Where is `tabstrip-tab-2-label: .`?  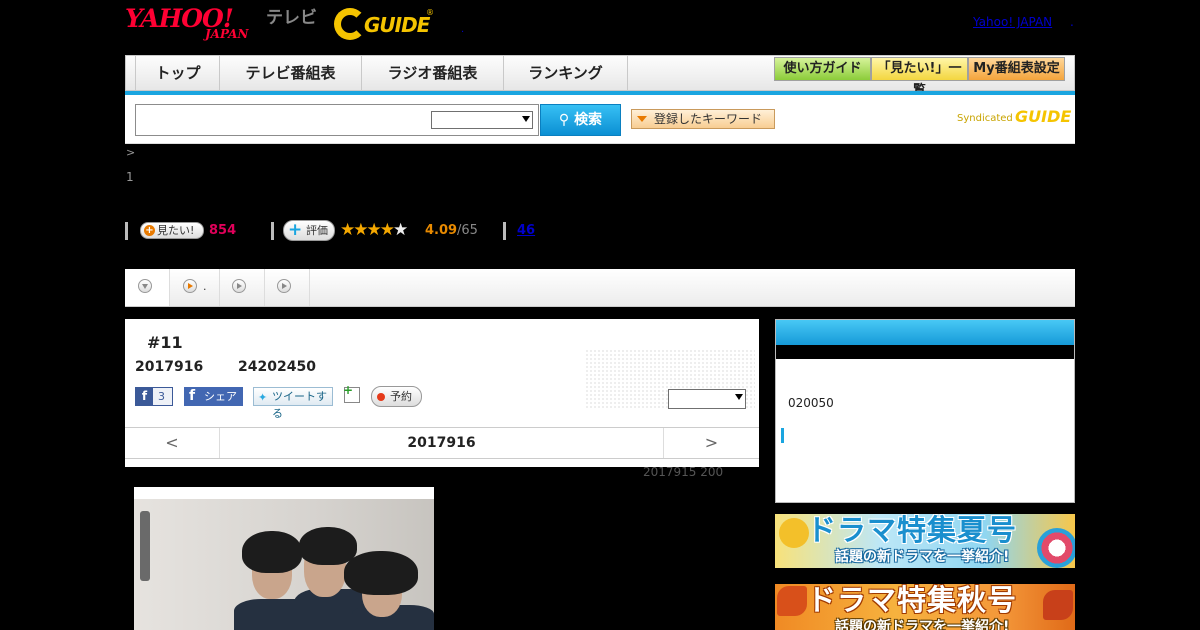
tabstrip-tab-2-label: . is located at coordinates (205, 286).